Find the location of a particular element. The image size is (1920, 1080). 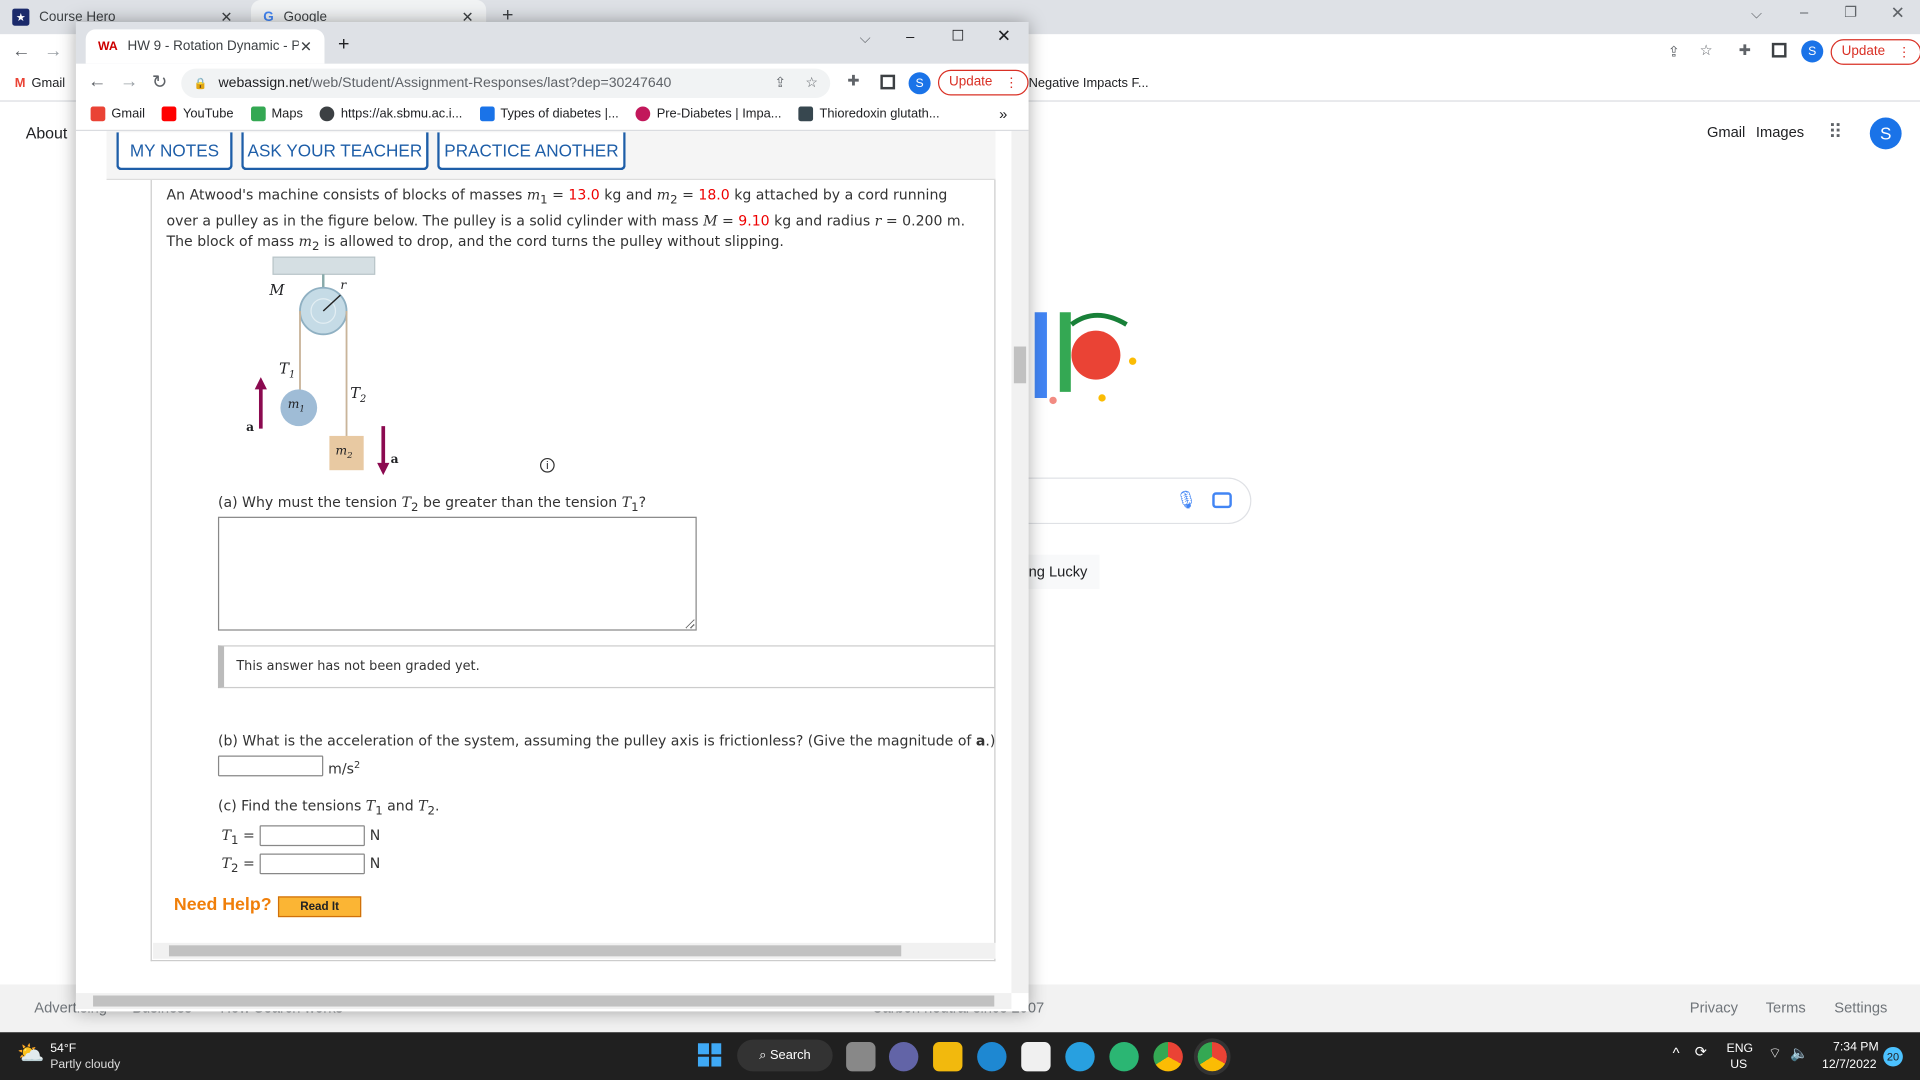

new-tab-button: + is located at coordinates (343, 45).